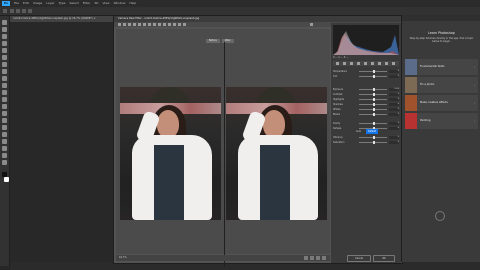 The height and width of the screenshot is (270, 480). I want to click on preferences-icon, so click(174, 24).